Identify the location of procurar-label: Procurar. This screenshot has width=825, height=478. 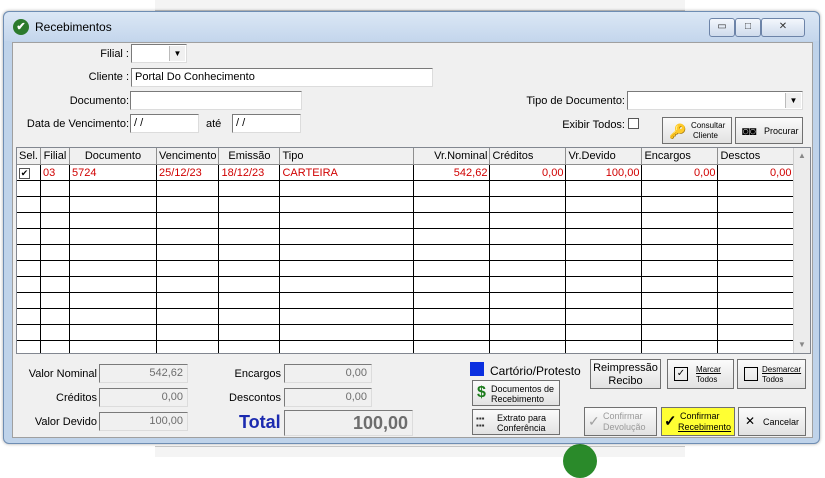
(781, 131).